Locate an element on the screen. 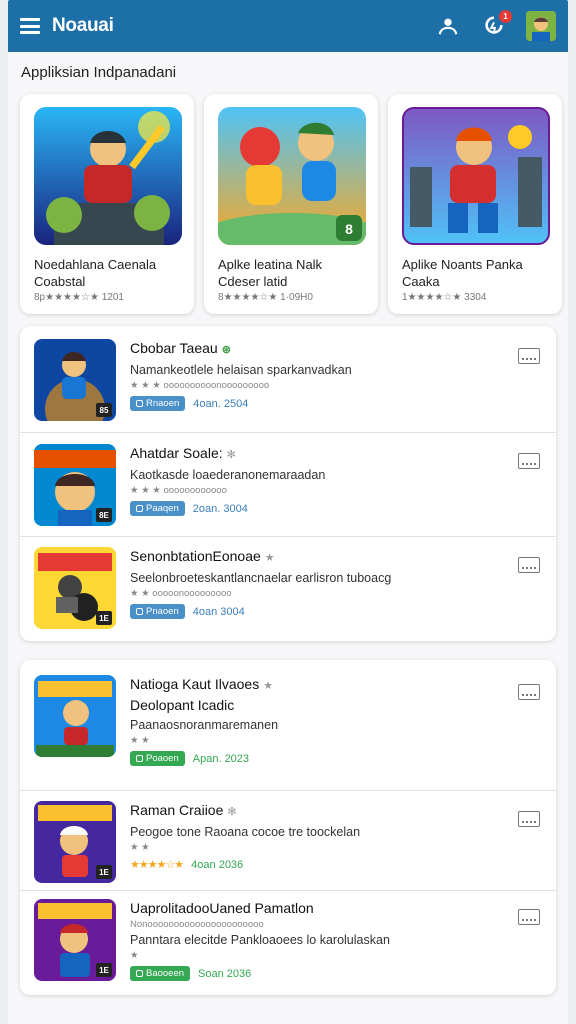 This screenshot has width=576, height=1024. avatar is located at coordinates (541, 26).